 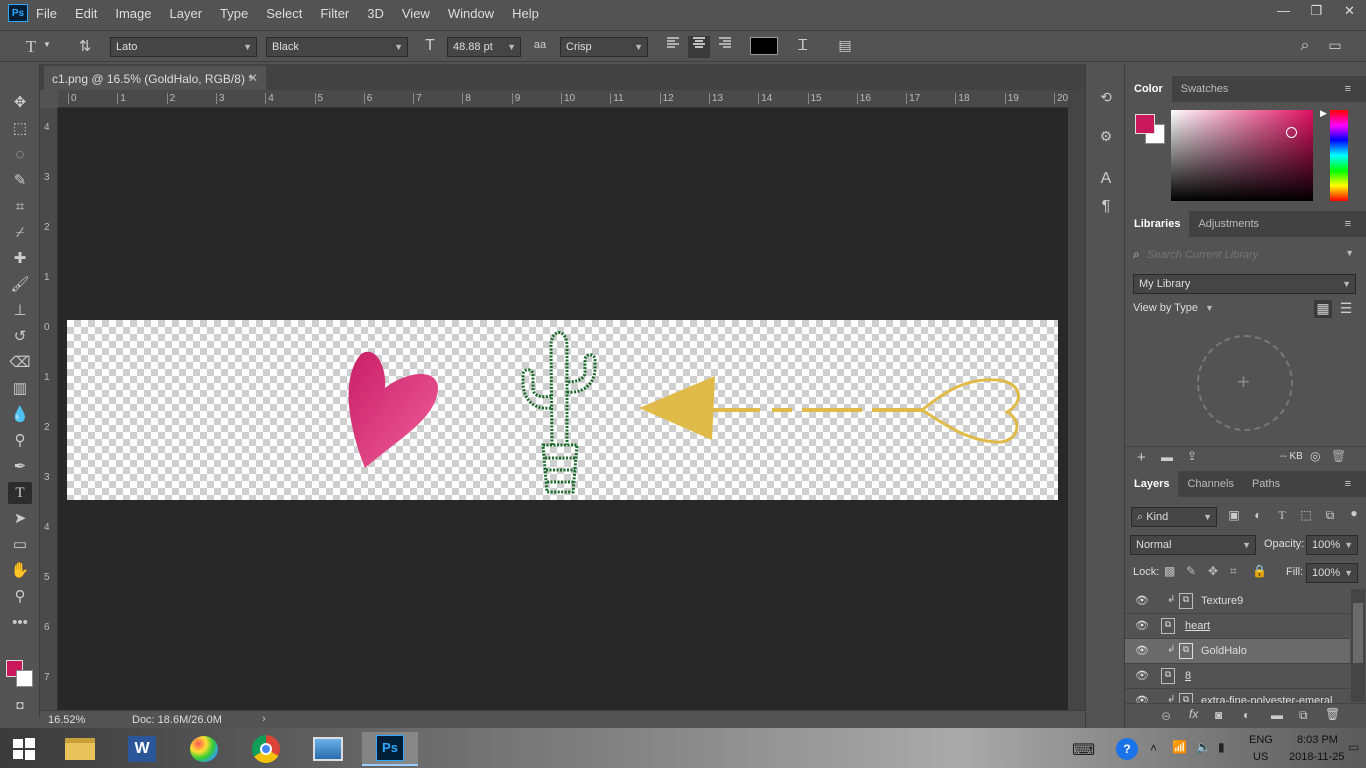 What do you see at coordinates (20, 207) in the screenshot?
I see `crop-tool-icon: ⌗` at bounding box center [20, 207].